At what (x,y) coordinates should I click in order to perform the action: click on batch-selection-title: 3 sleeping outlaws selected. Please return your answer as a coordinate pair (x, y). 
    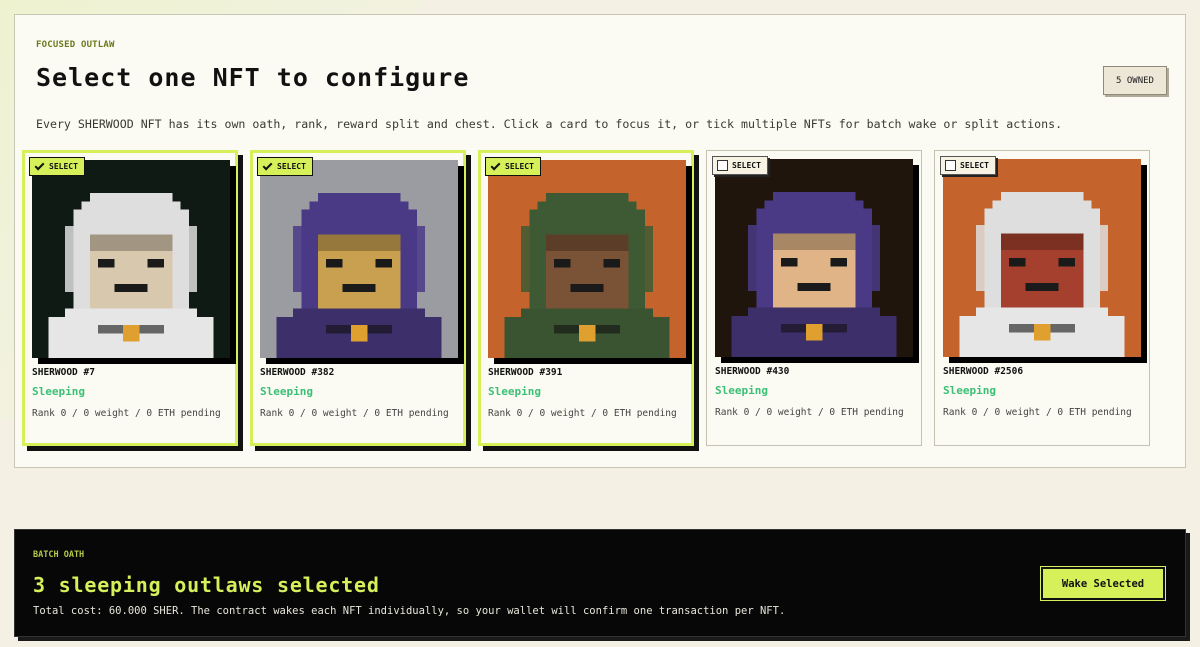
    Looking at the image, I should click on (206, 585).